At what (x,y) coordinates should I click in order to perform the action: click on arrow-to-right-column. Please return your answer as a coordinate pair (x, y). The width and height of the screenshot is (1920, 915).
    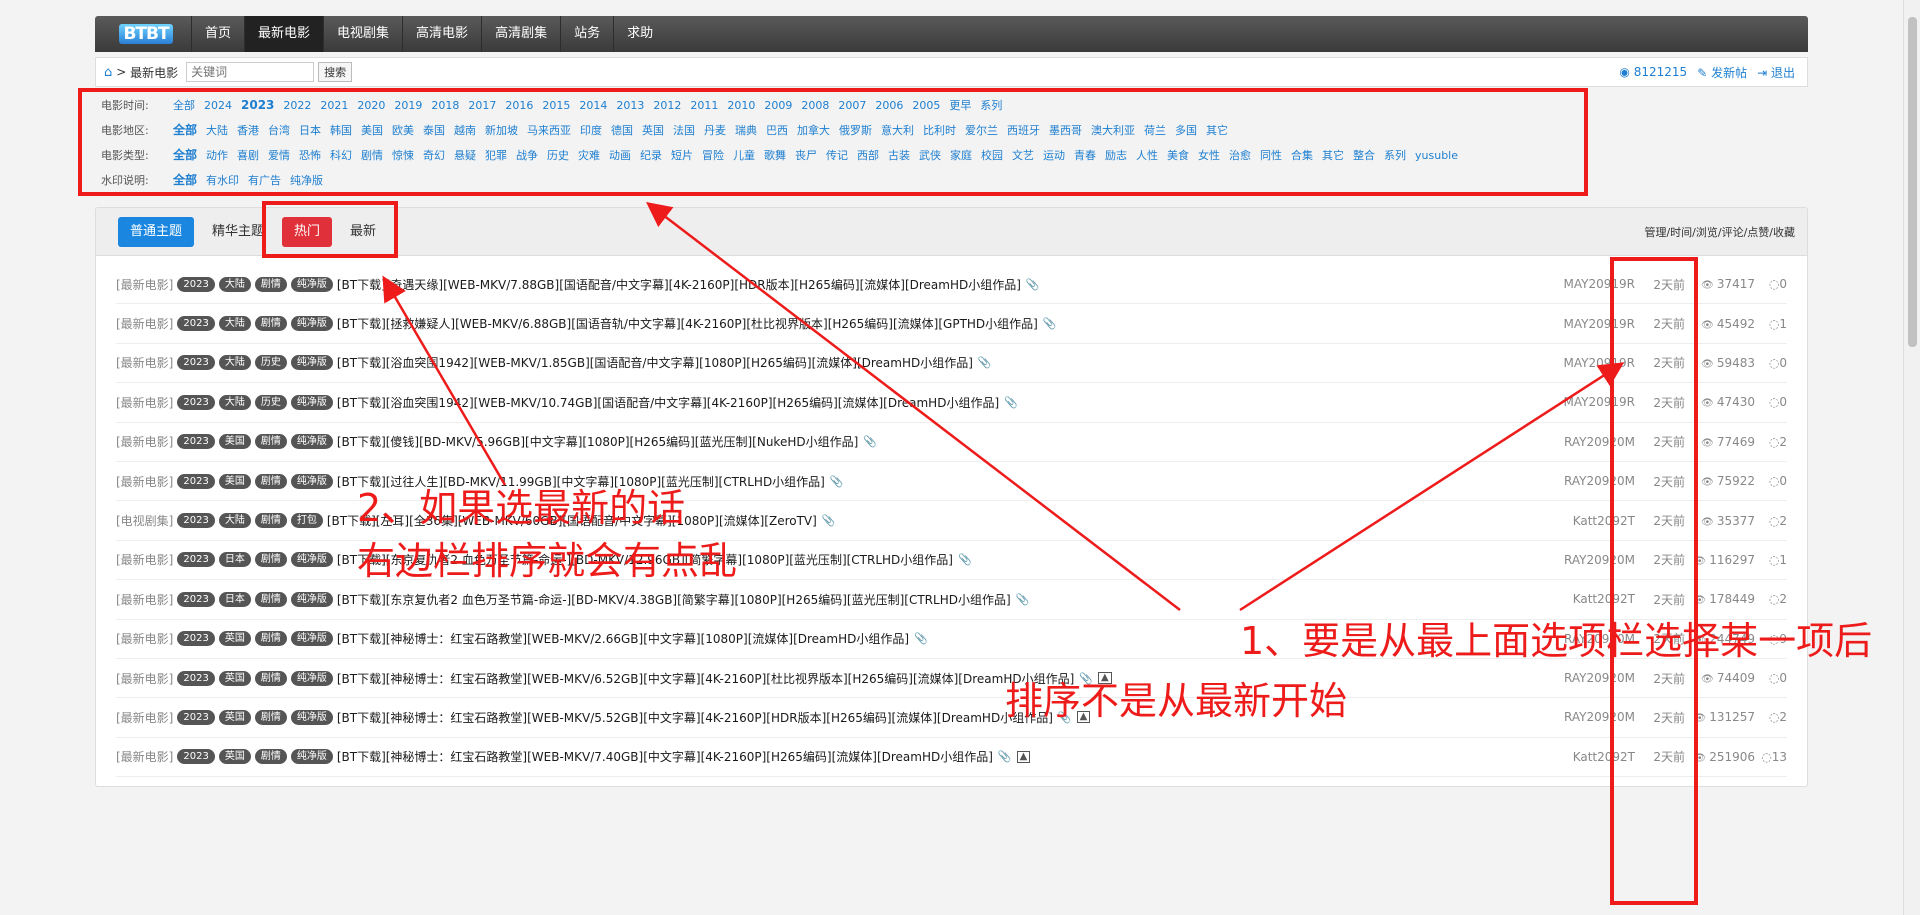
    Looking at the image, I should click on (1432, 487).